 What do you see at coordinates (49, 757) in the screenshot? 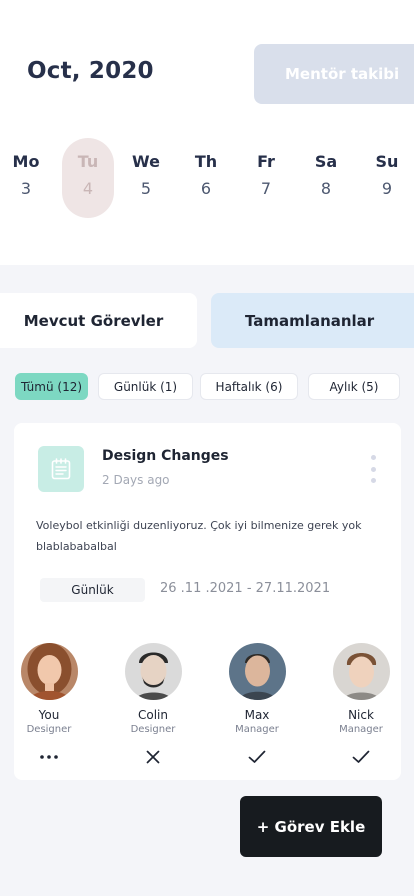
I see `more-icon` at bounding box center [49, 757].